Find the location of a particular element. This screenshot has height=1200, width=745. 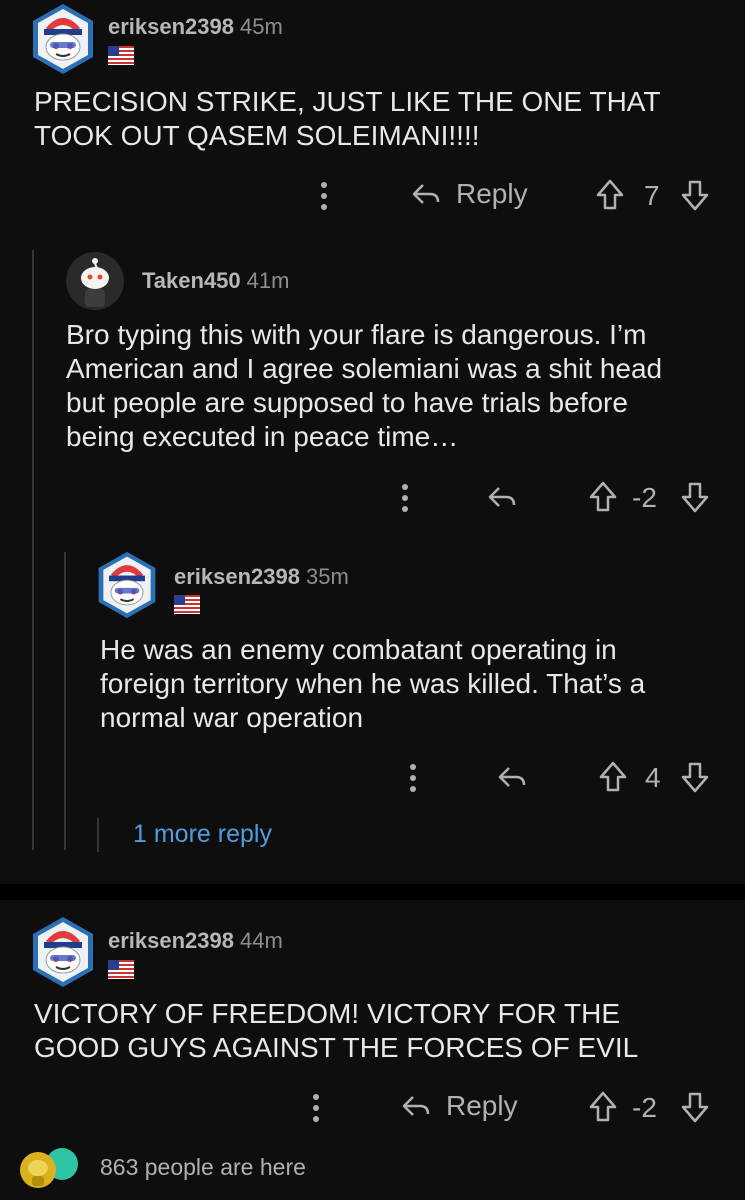

comment-actions: Reply -2 is located at coordinates (372, 1107).